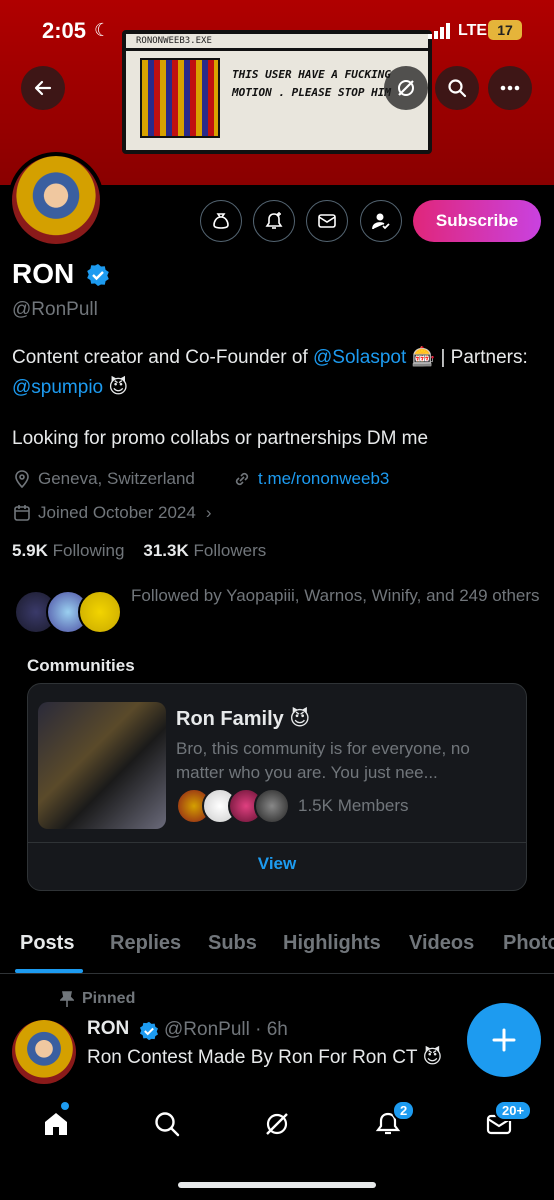  I want to click on search-button, so click(457, 88).